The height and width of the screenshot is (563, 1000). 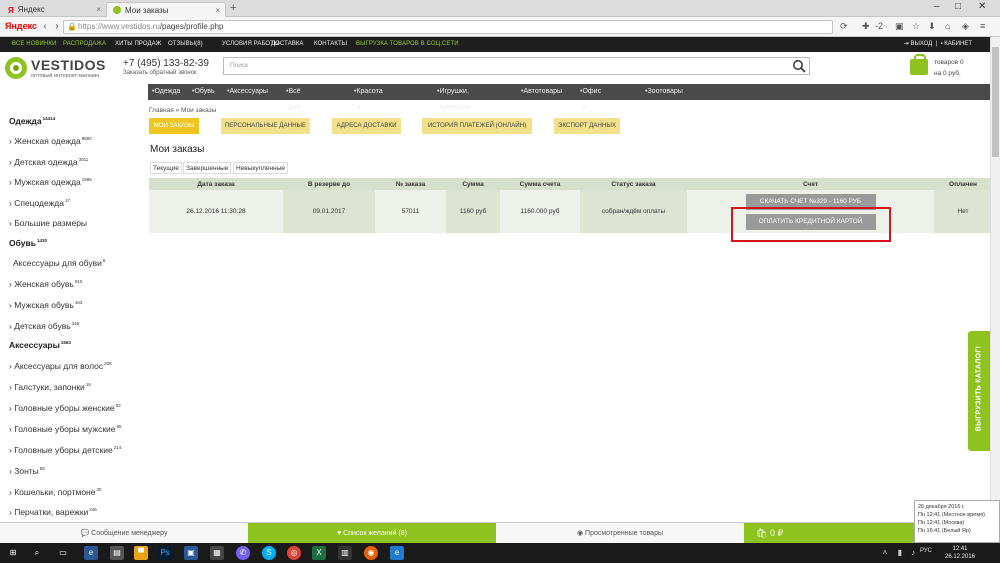 What do you see at coordinates (829, 533) in the screenshot?
I see `bottom-cart-button: 🛍 0 ₽` at bounding box center [829, 533].